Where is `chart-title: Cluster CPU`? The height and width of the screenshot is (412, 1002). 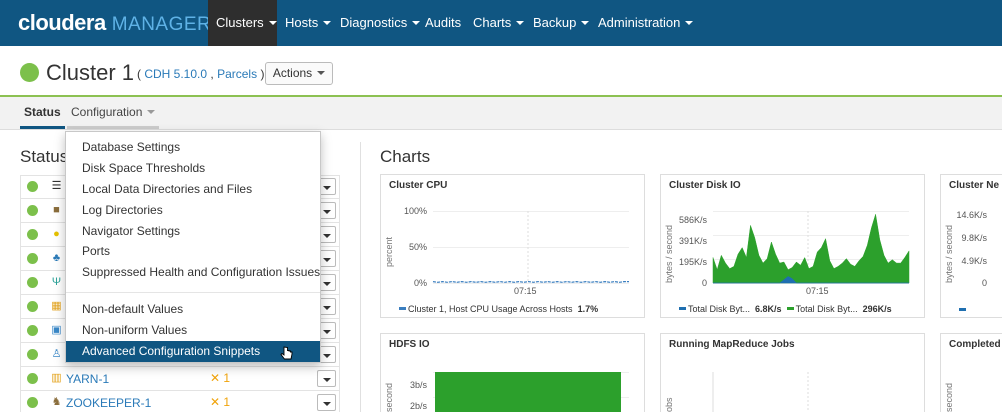 chart-title: Cluster CPU is located at coordinates (418, 185).